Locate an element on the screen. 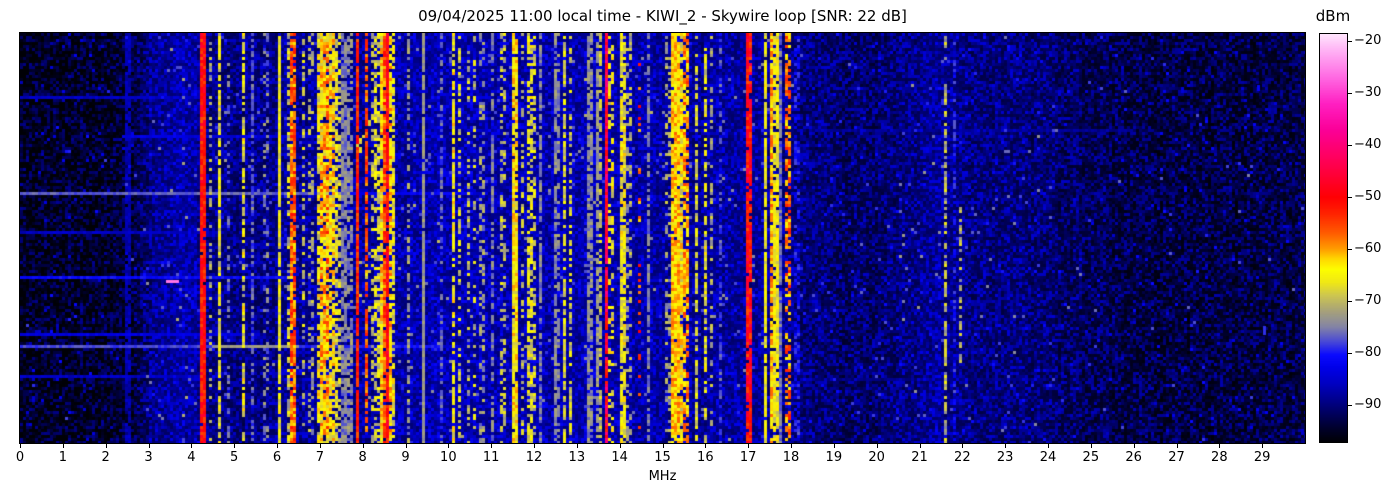  colorbar-tick-label: −30 is located at coordinates (1368, 92).